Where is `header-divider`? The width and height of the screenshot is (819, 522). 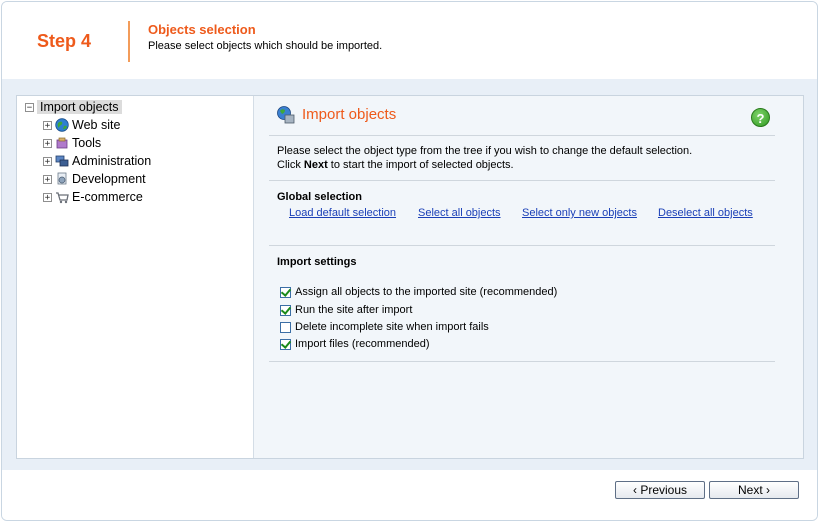 header-divider is located at coordinates (129, 41).